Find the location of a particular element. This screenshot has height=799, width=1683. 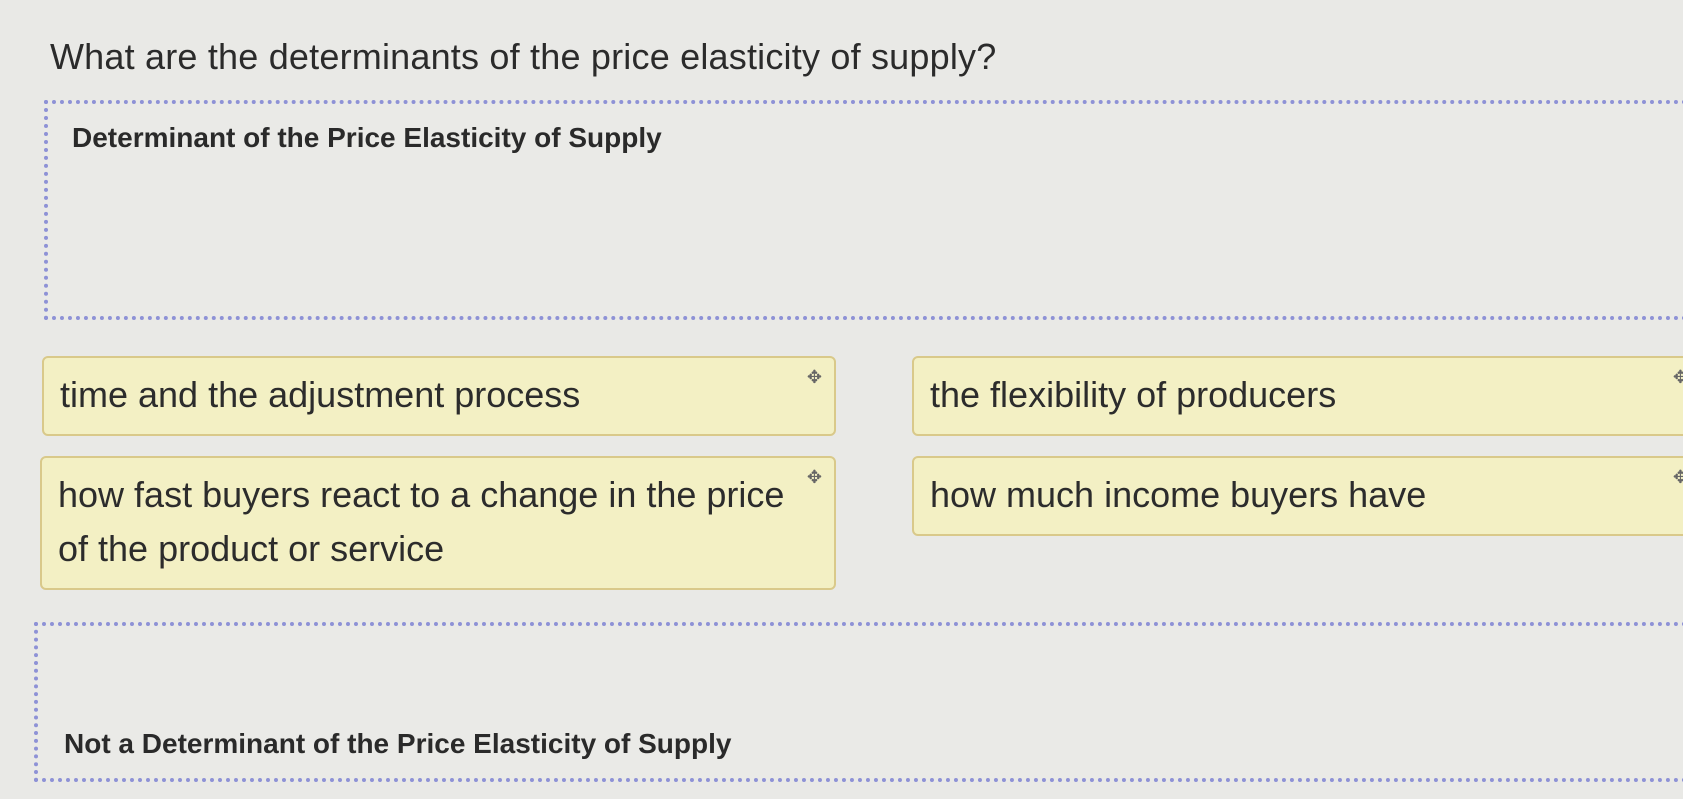

draggable-card-time-adjustment: ✥ time and the adjustment process is located at coordinates (439, 396).